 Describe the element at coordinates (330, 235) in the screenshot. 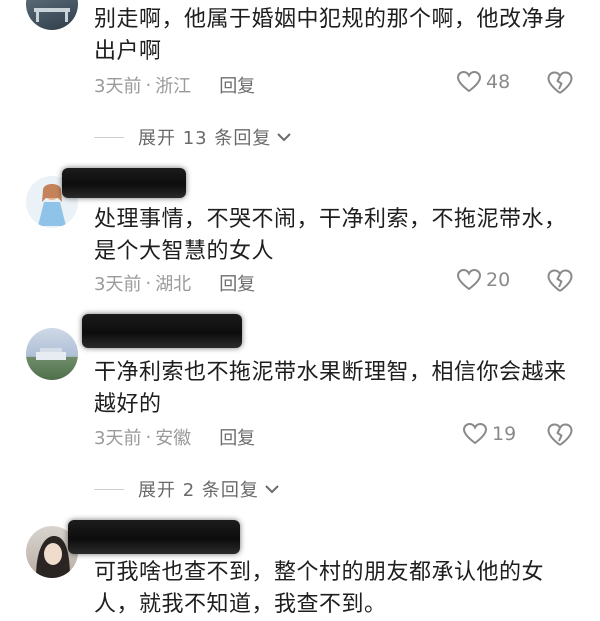

I see `comment-text: 处理事情，不哭不闹，干净利索，不拖泥带水，是个大智慧的女人` at that location.